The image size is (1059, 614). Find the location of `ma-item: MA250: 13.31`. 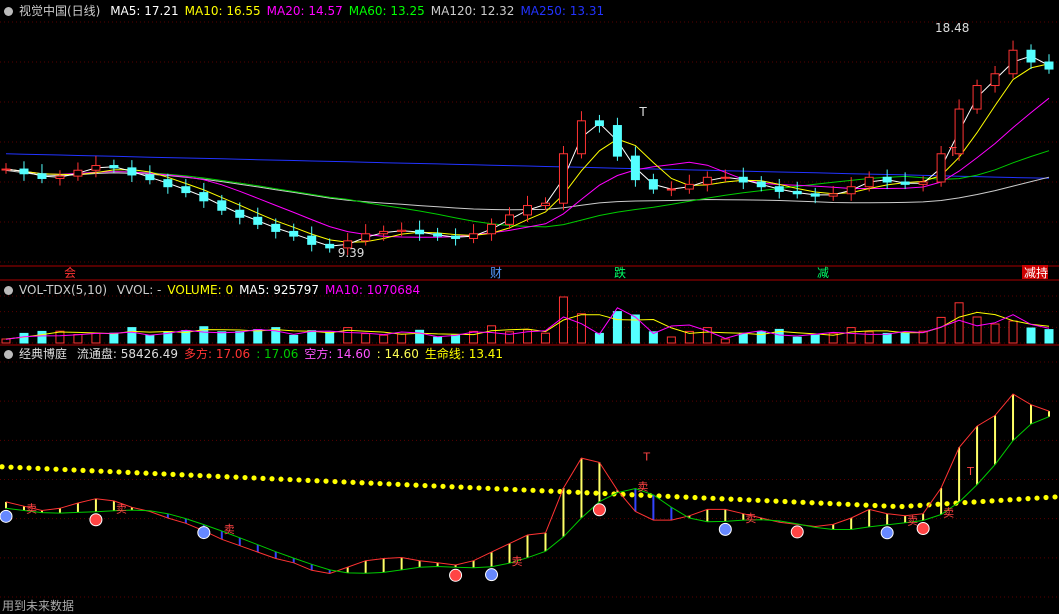

ma-item: MA250: 13.31 is located at coordinates (562, 11).